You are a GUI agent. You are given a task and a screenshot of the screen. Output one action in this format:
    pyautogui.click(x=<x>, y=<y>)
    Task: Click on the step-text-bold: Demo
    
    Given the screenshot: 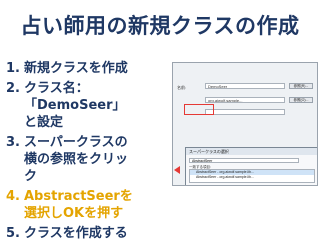 What is the action you would take?
    pyautogui.click(x=58, y=105)
    